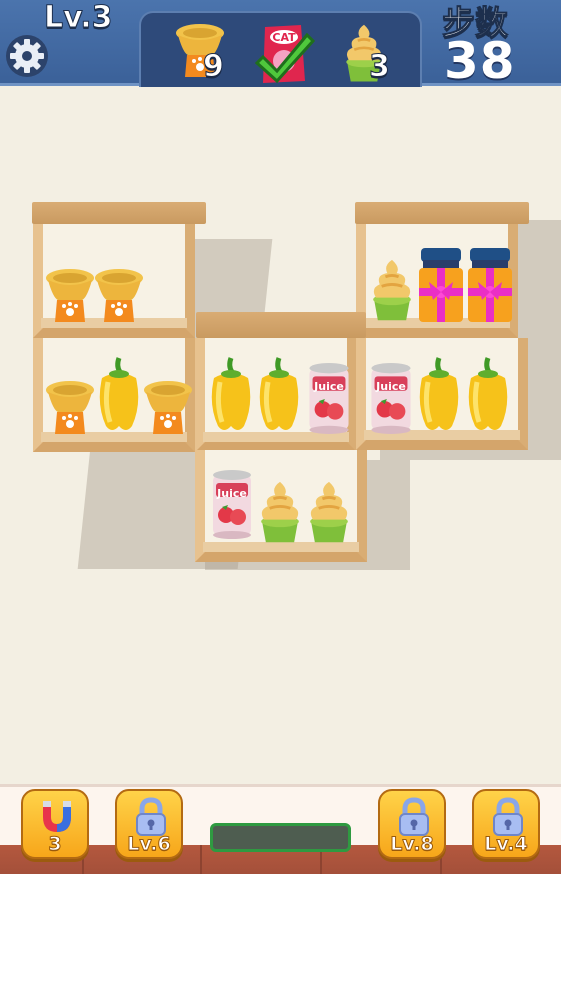  I want to click on magnet-button: 3, so click(55, 824).